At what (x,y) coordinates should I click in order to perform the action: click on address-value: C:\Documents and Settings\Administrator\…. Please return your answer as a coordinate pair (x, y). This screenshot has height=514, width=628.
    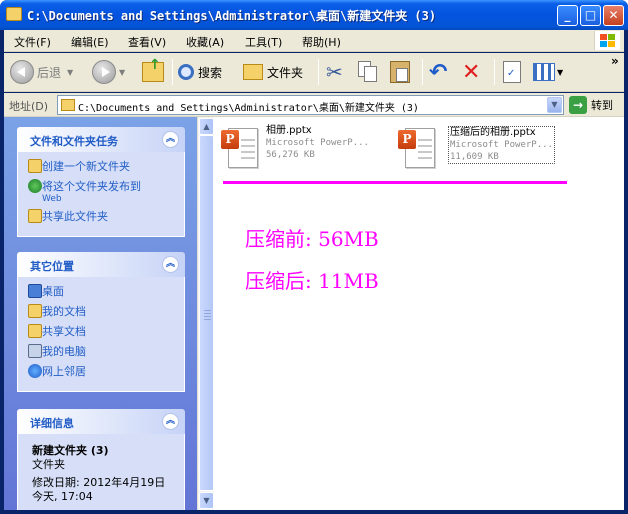
    Looking at the image, I should click on (248, 108).